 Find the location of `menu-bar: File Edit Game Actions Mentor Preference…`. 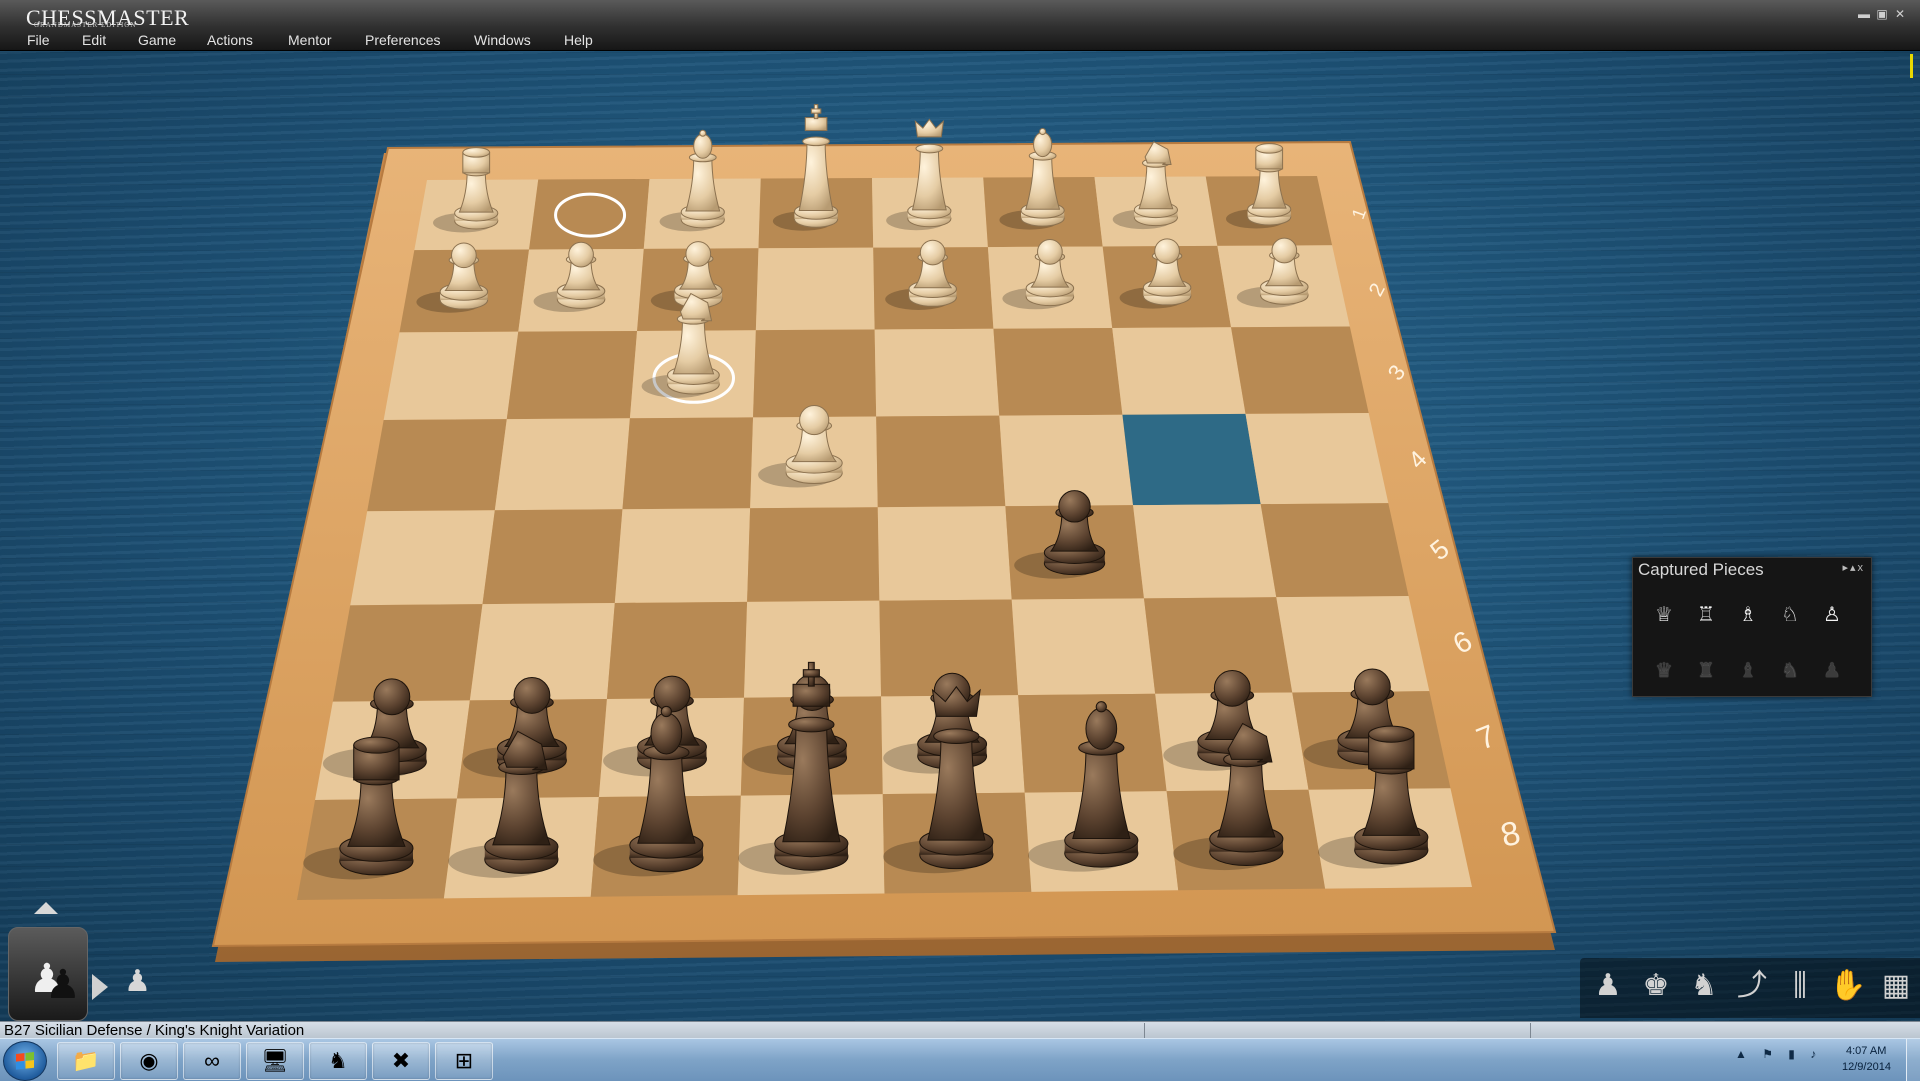

menu-bar: File Edit Game Actions Mentor Preference… is located at coordinates (960, 39).